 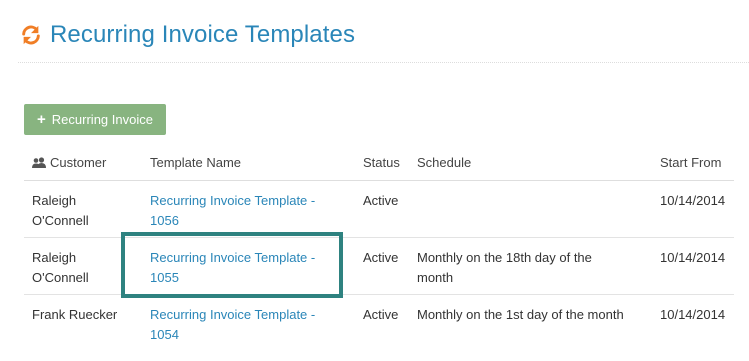 What do you see at coordinates (78, 162) in the screenshot?
I see `customer-header-label: Customer` at bounding box center [78, 162].